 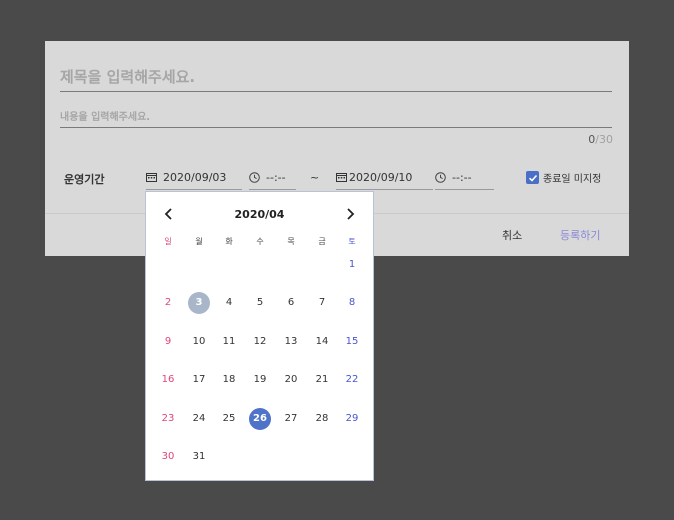 What do you see at coordinates (276, 177) in the screenshot?
I see `start-time-value: --:--` at bounding box center [276, 177].